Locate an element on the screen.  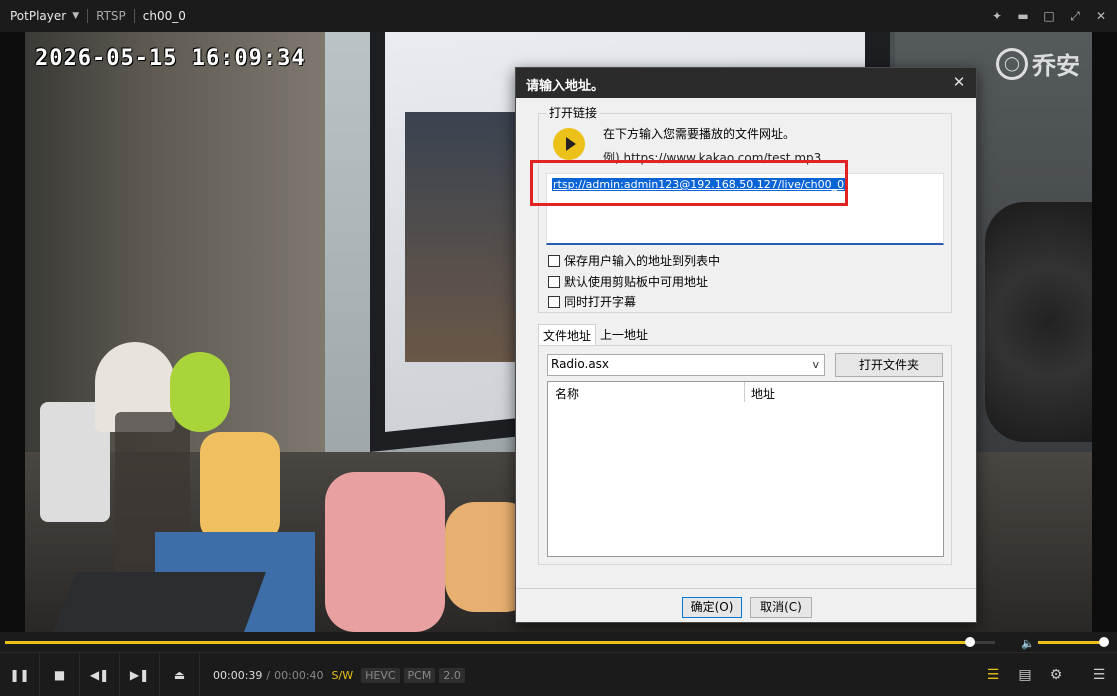
chevron-down-icon: v is located at coordinates (815, 364).